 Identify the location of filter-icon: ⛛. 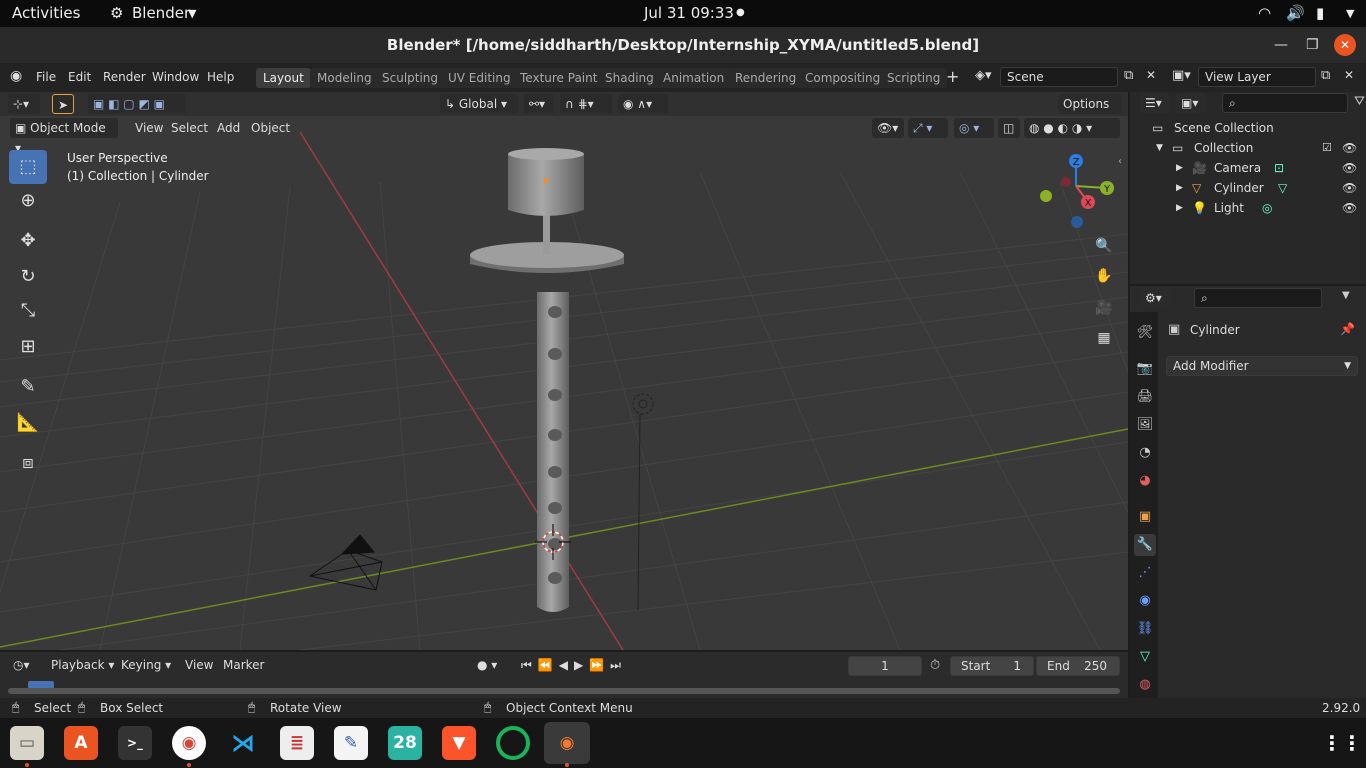
(1359, 101).